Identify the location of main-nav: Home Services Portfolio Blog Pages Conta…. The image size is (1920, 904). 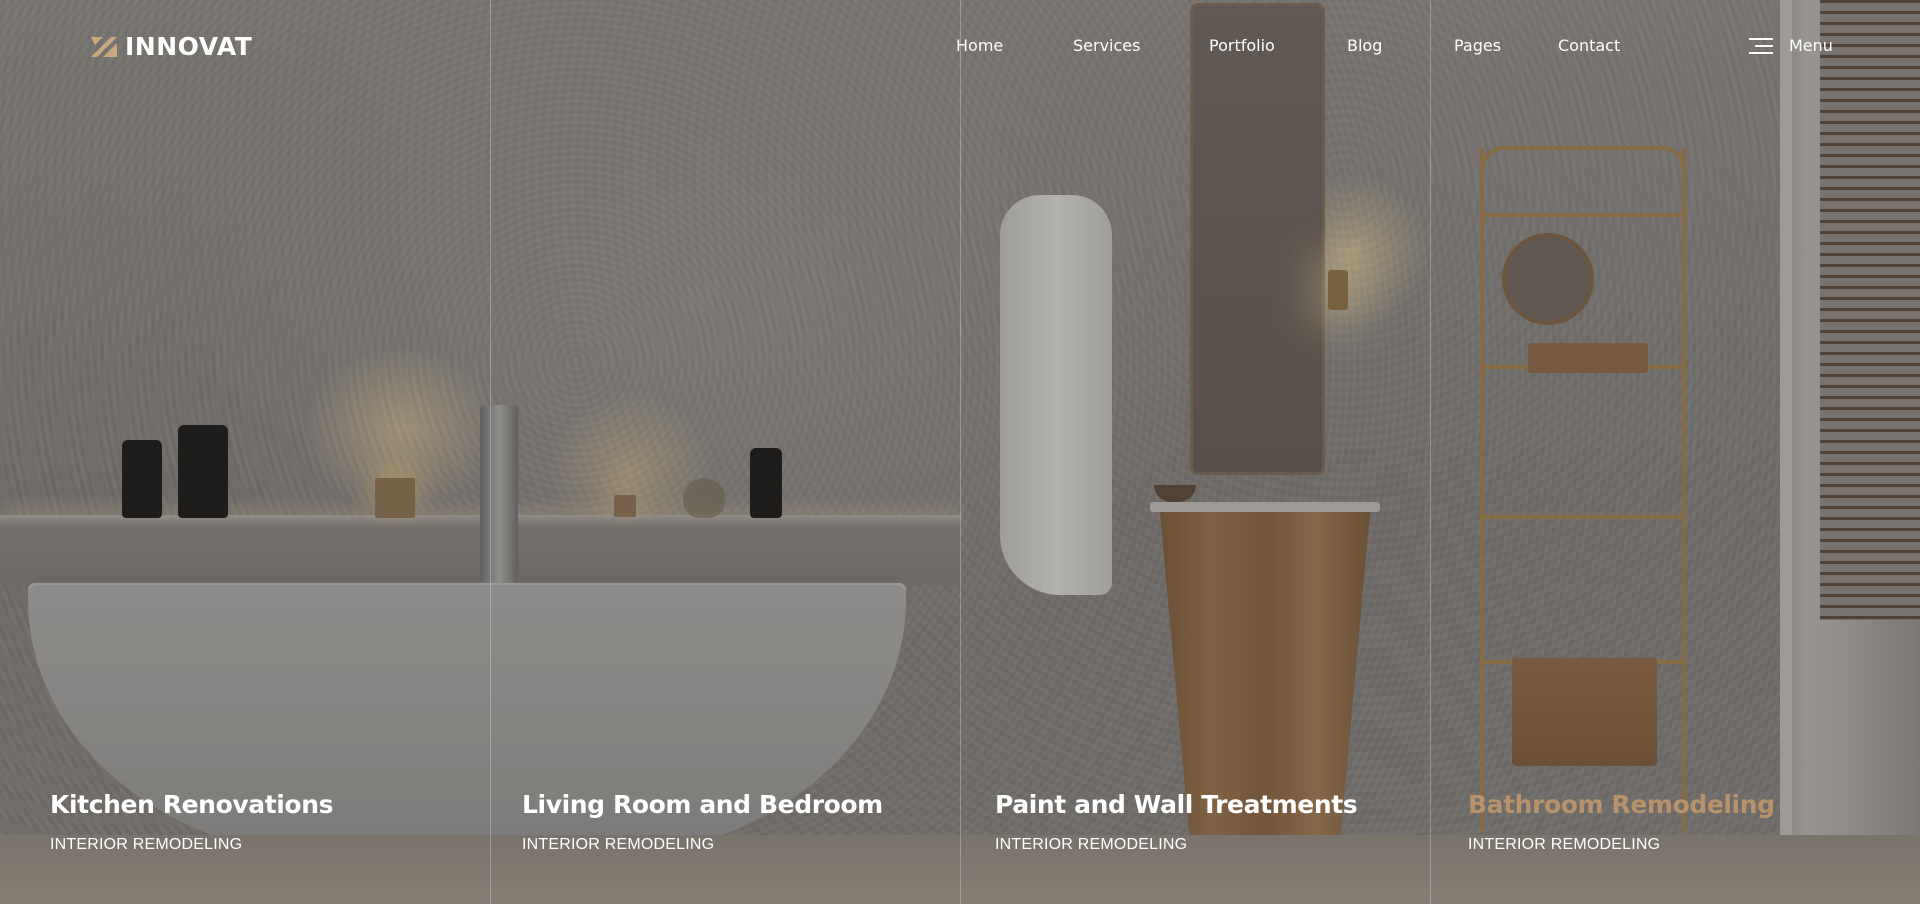
(960, 48).